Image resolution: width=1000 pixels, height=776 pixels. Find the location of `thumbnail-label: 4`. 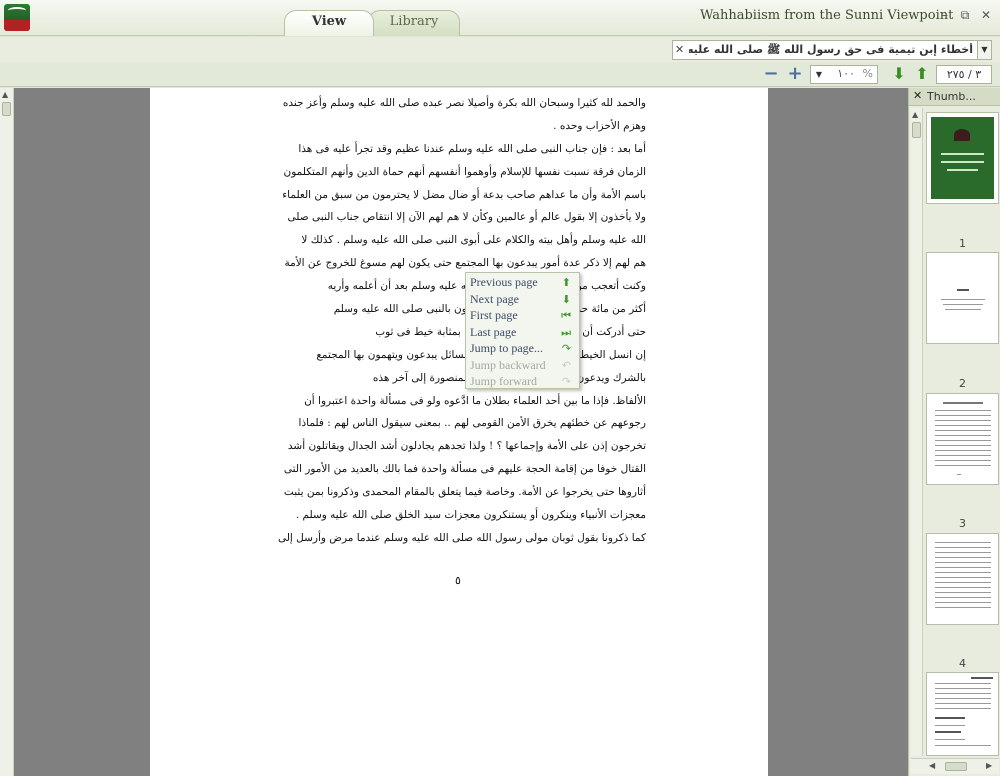

thumbnail-label: 4 is located at coordinates (962, 663).